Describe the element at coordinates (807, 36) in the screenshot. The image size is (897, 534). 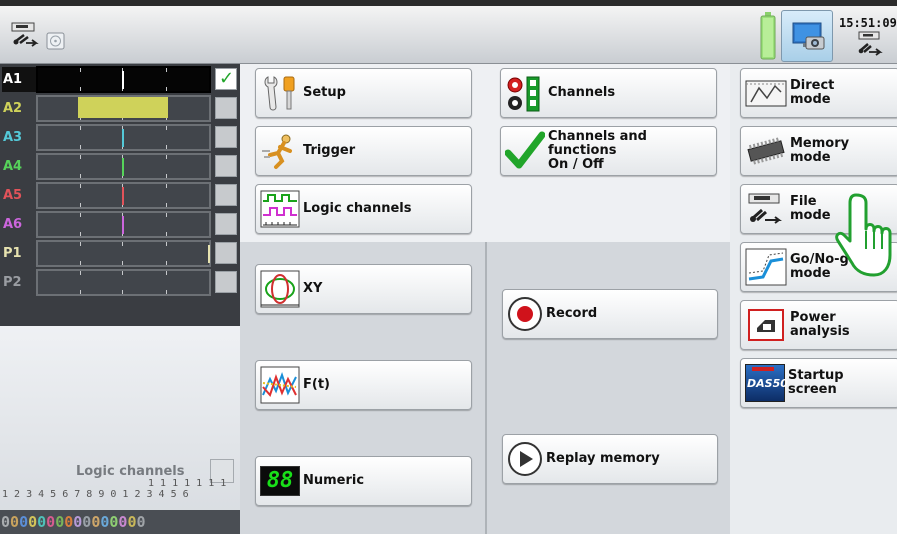
I see `screenshot-icon` at that location.